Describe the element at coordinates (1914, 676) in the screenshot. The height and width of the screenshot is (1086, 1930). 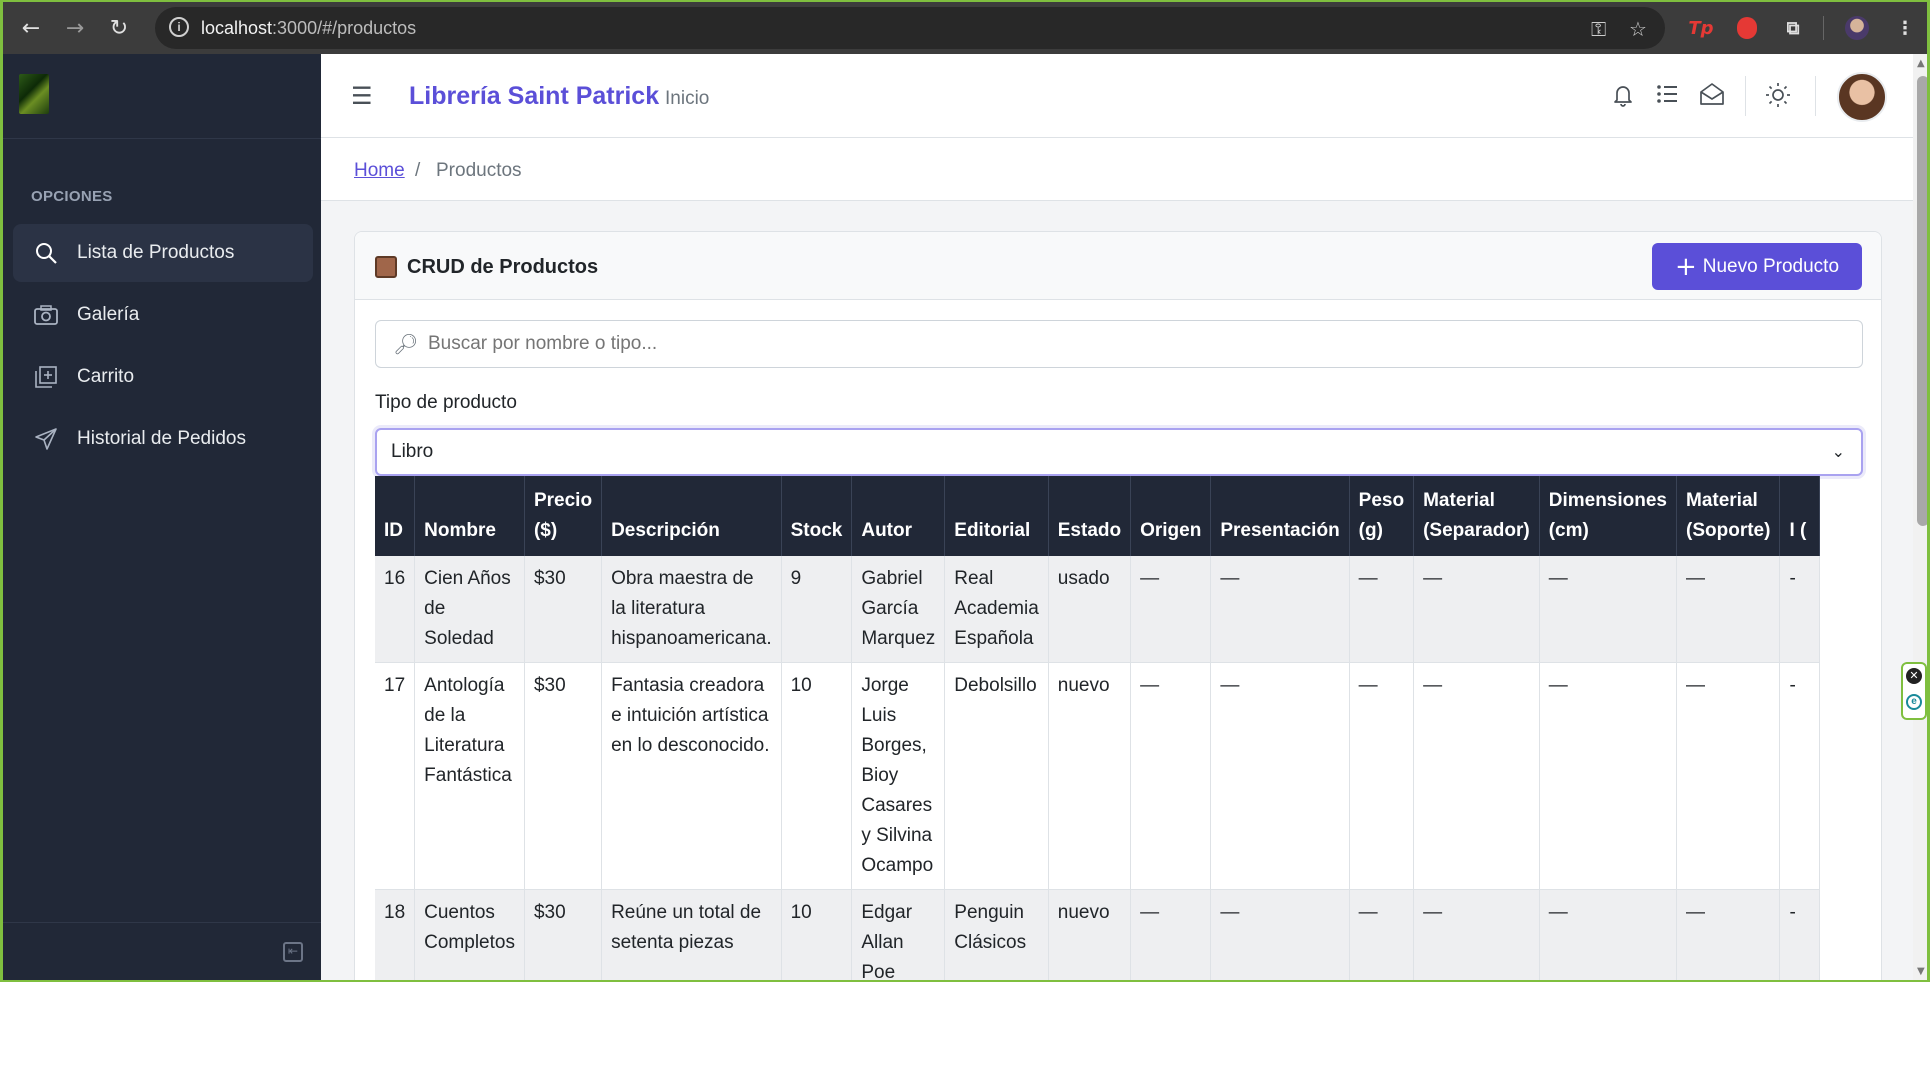
I see `close-circle-icon: ✕` at that location.